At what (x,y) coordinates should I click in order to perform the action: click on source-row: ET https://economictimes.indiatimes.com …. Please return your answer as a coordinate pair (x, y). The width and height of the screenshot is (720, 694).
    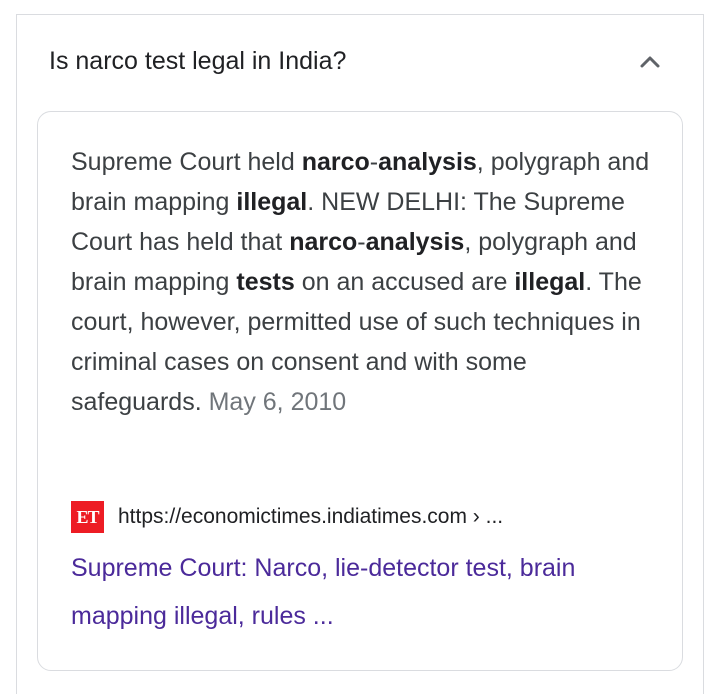
    Looking at the image, I should click on (287, 517).